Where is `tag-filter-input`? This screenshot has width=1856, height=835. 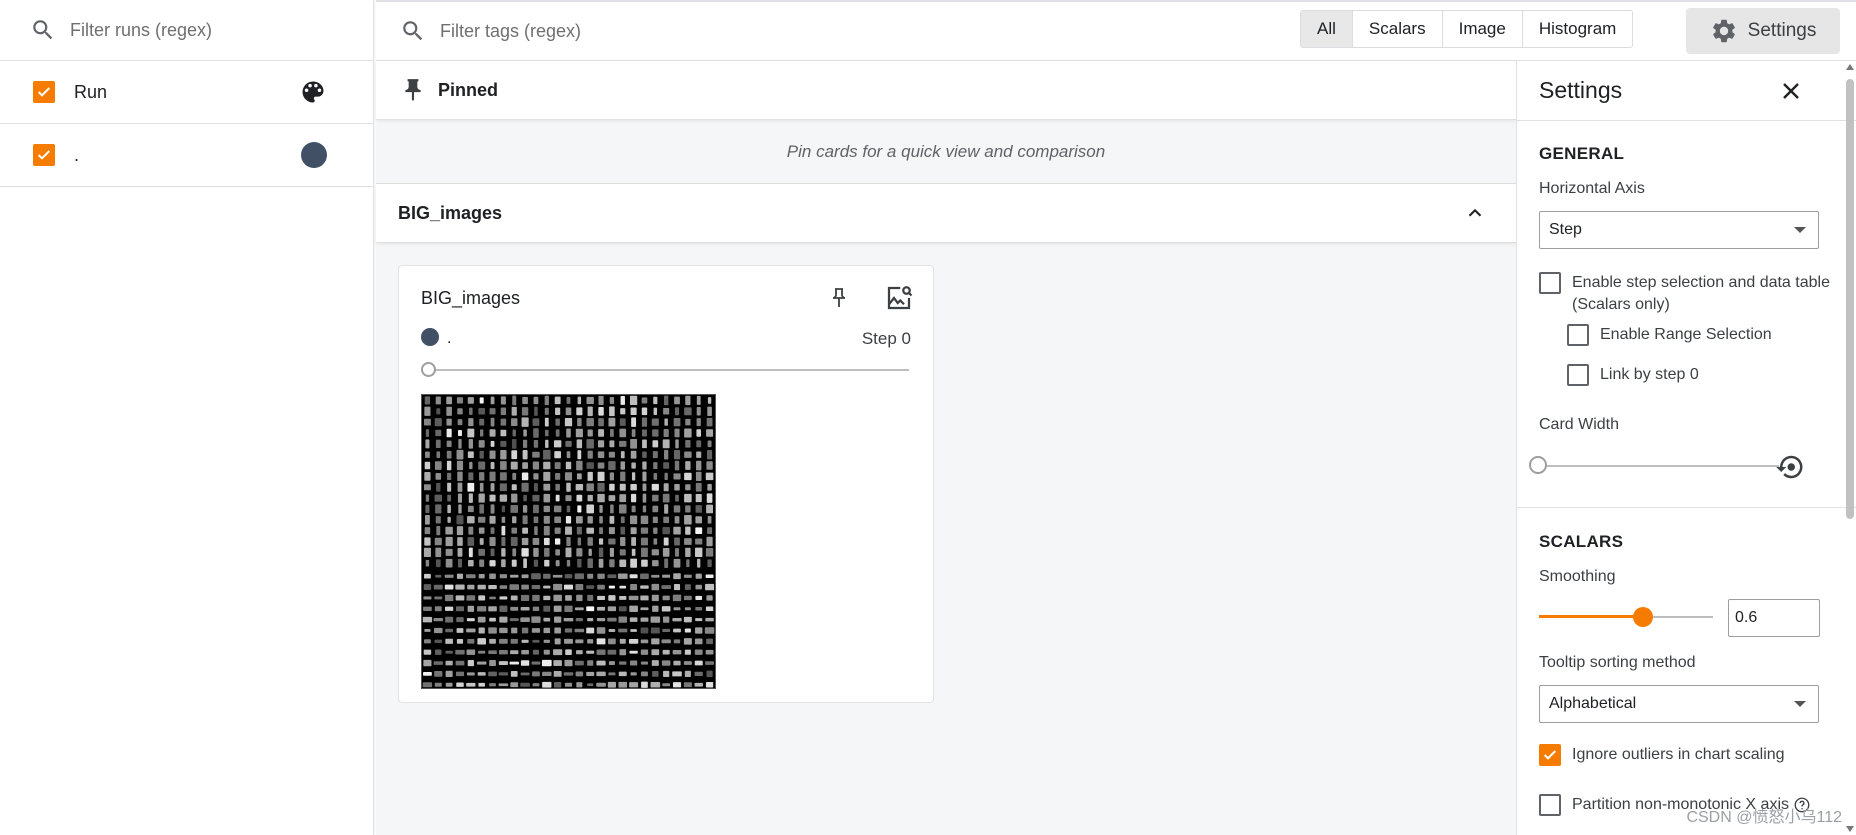
tag-filter-input is located at coordinates (690, 31).